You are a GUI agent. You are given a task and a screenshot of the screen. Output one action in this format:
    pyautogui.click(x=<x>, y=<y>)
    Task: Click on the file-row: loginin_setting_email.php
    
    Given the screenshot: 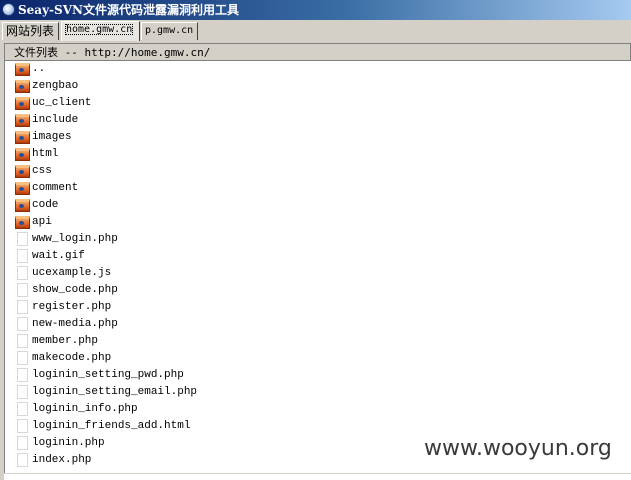 What is the action you would take?
    pyautogui.click(x=318, y=392)
    